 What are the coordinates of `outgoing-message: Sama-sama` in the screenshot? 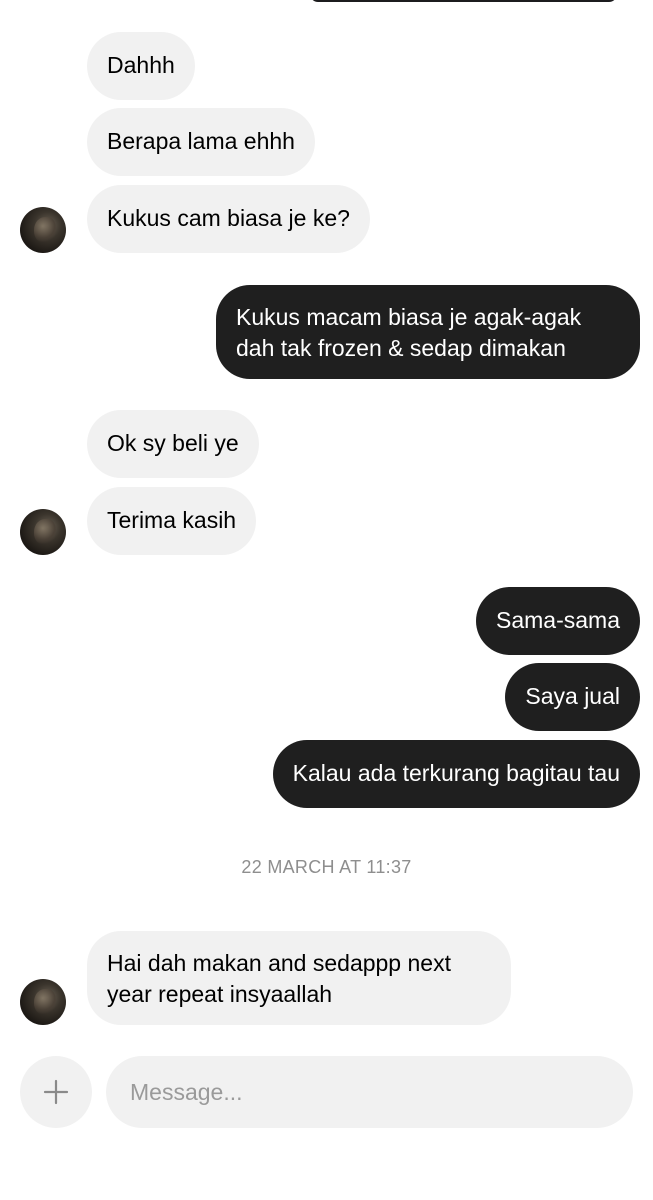 It's located at (558, 621).